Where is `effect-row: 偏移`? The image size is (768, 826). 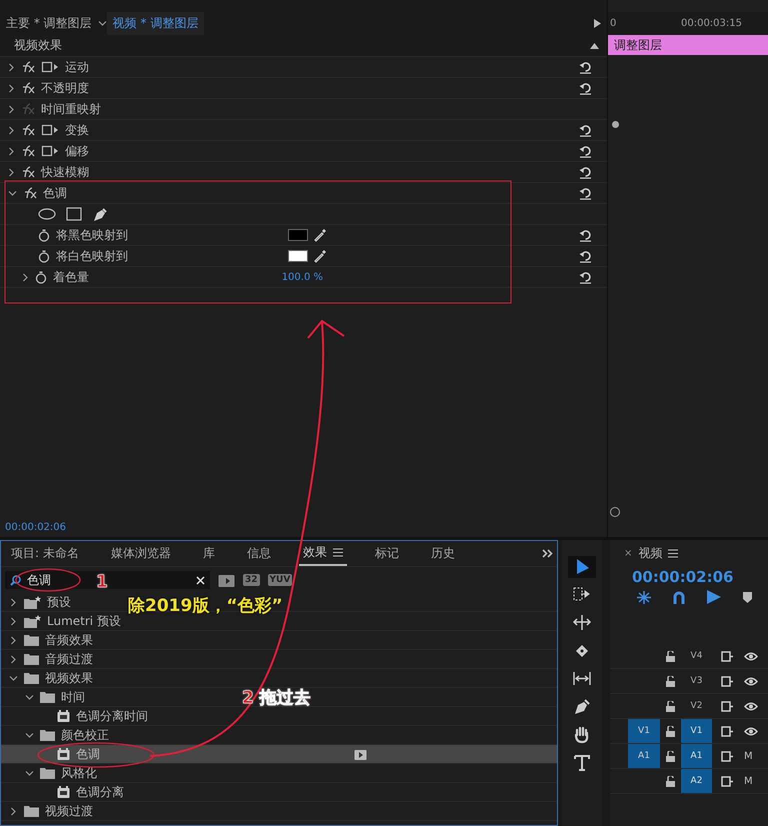 effect-row: 偏移 is located at coordinates (303, 151).